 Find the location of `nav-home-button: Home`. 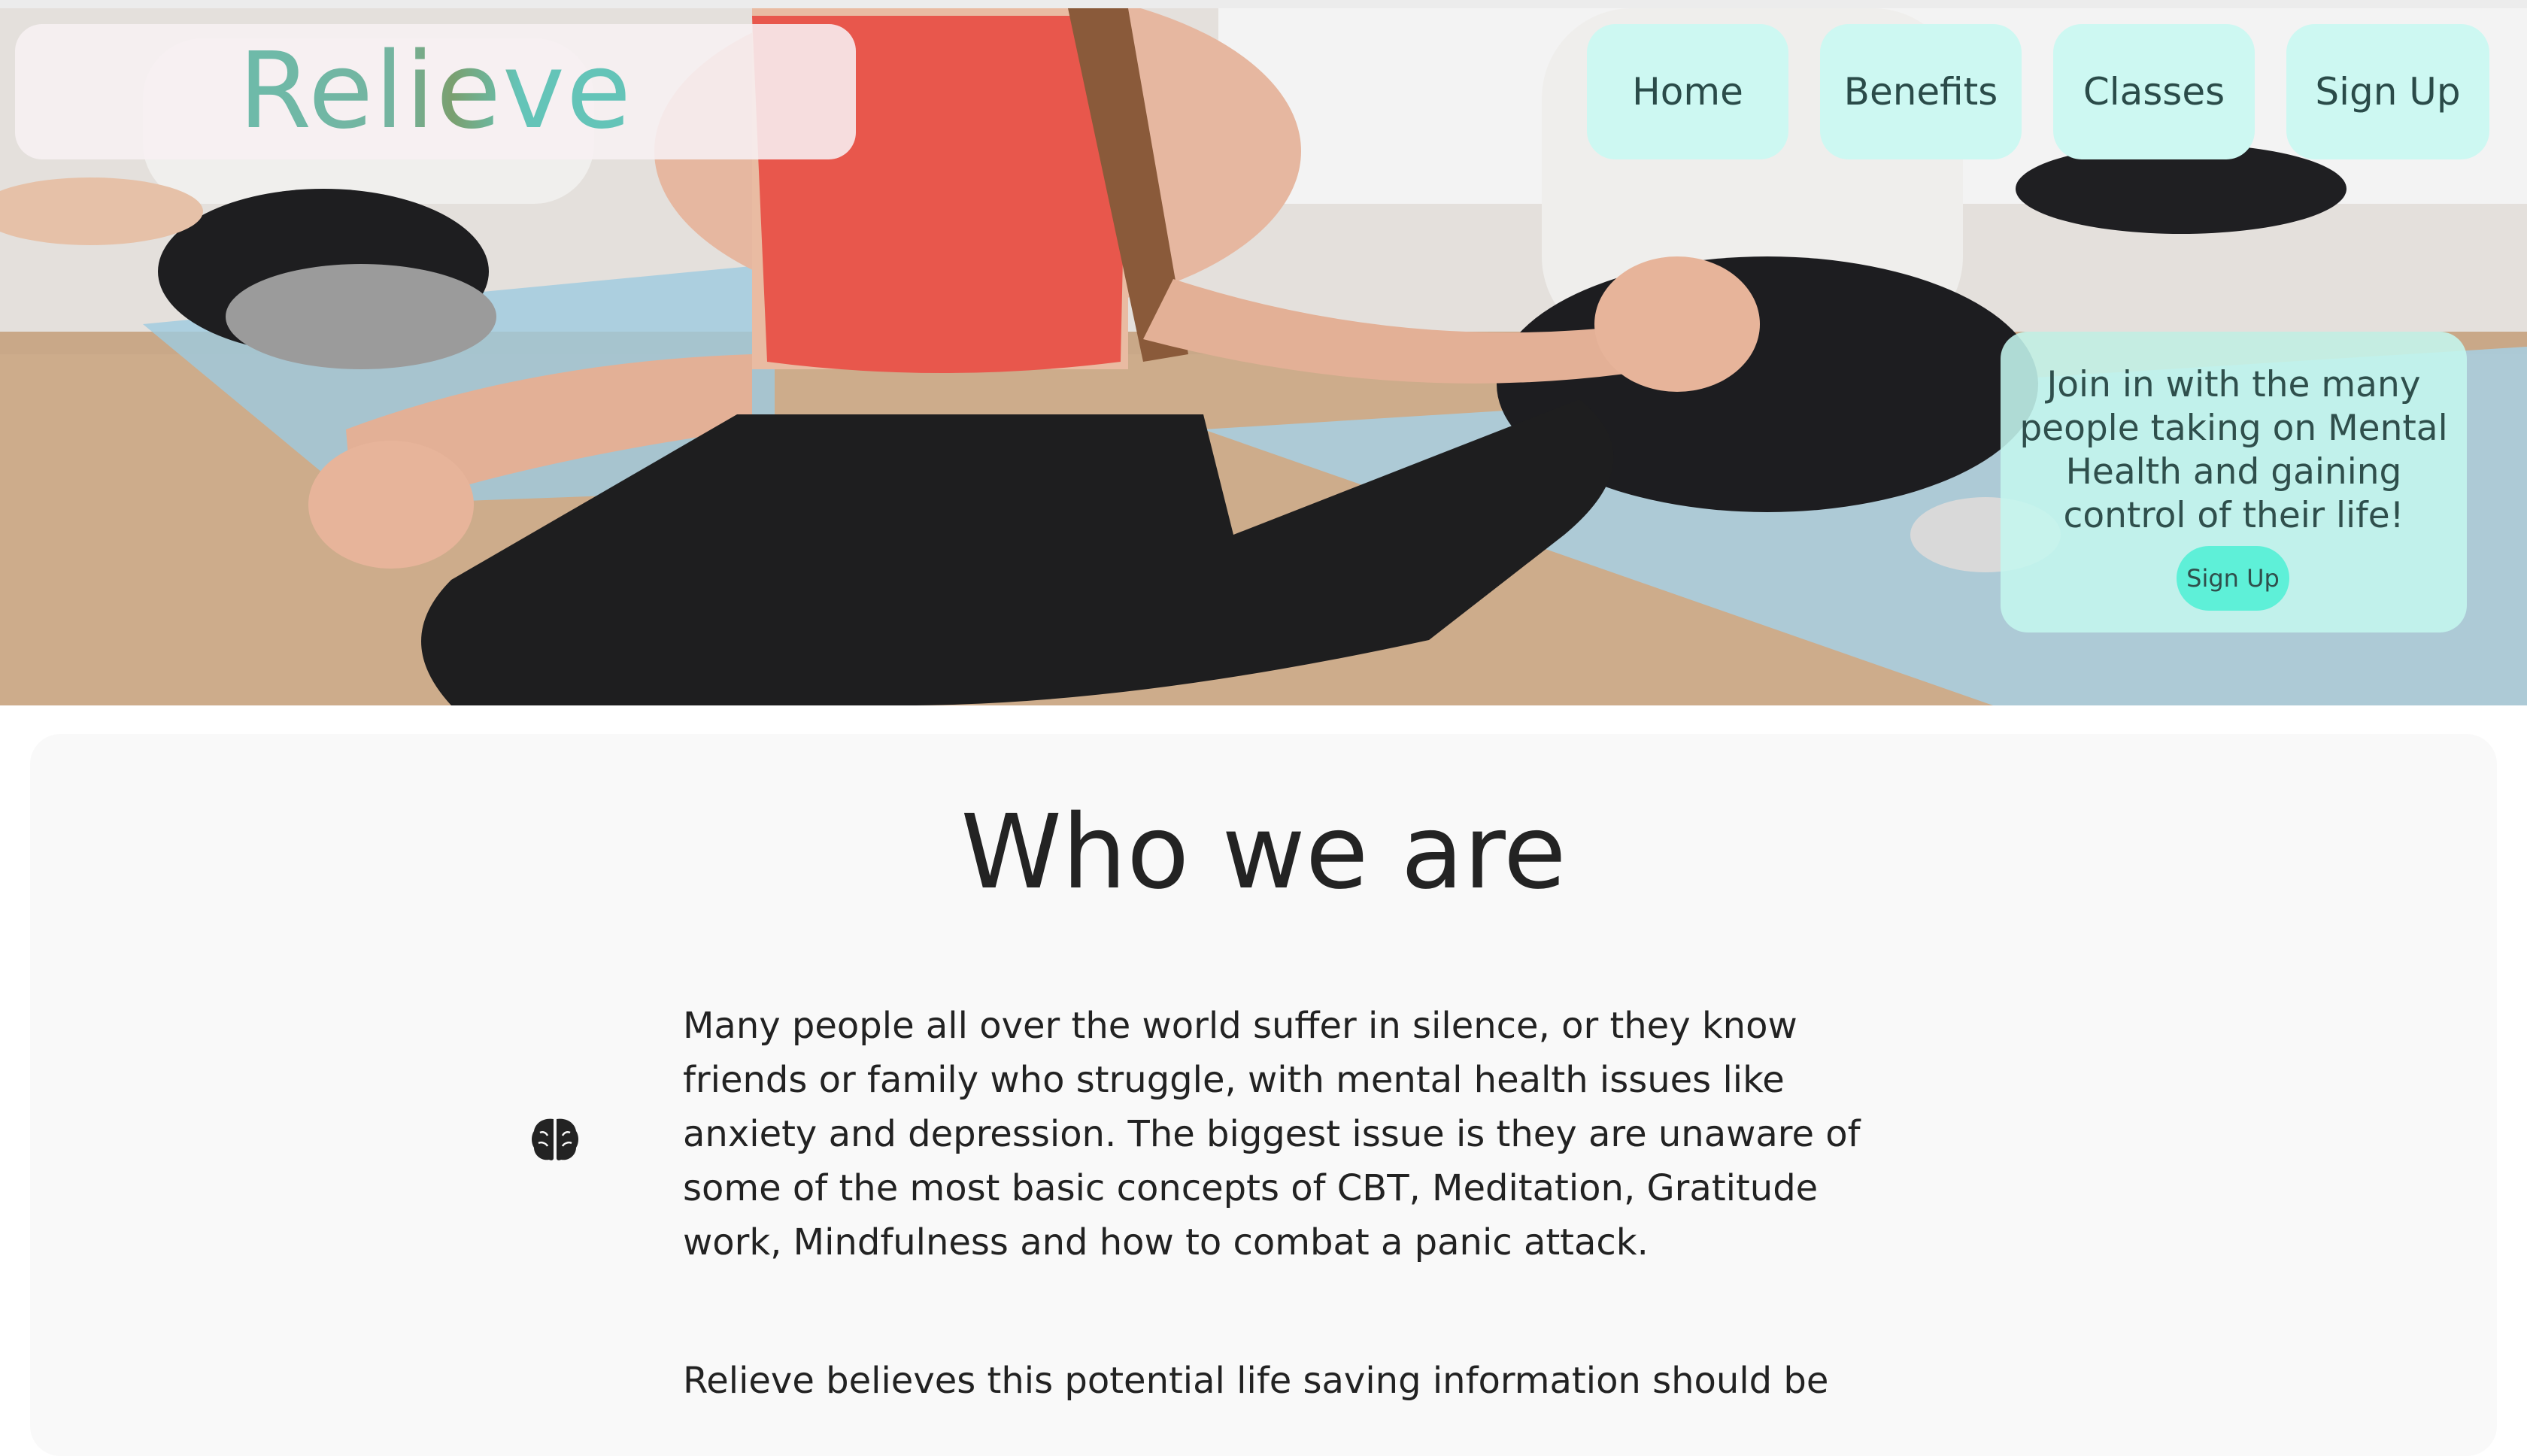

nav-home-button: Home is located at coordinates (1687, 91).